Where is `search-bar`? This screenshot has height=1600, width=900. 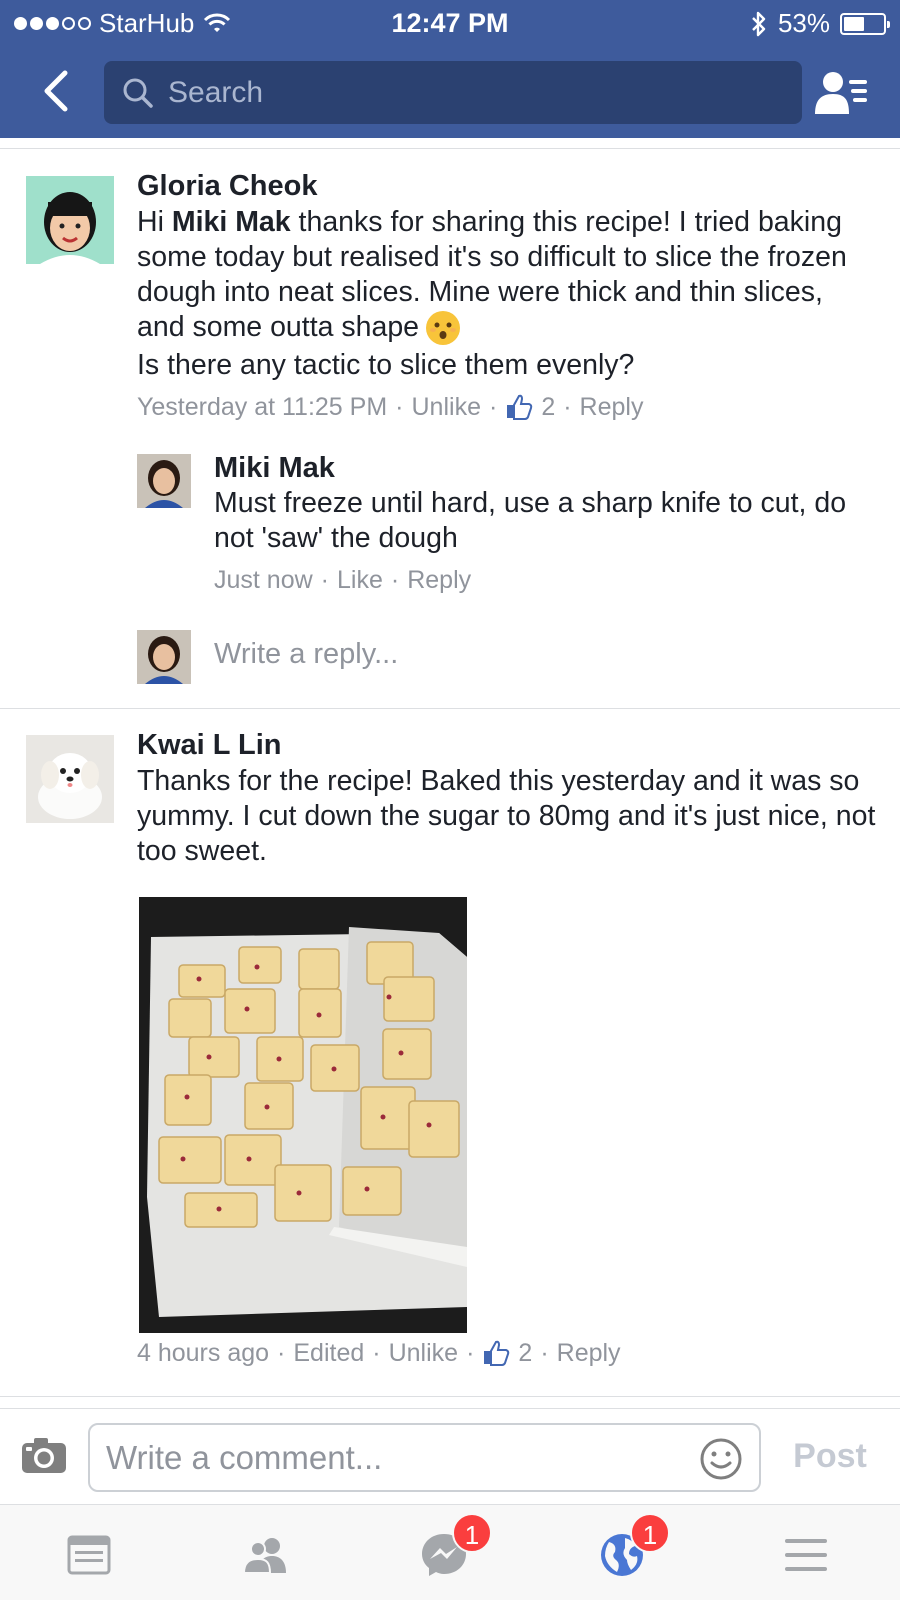
search-bar is located at coordinates (453, 92).